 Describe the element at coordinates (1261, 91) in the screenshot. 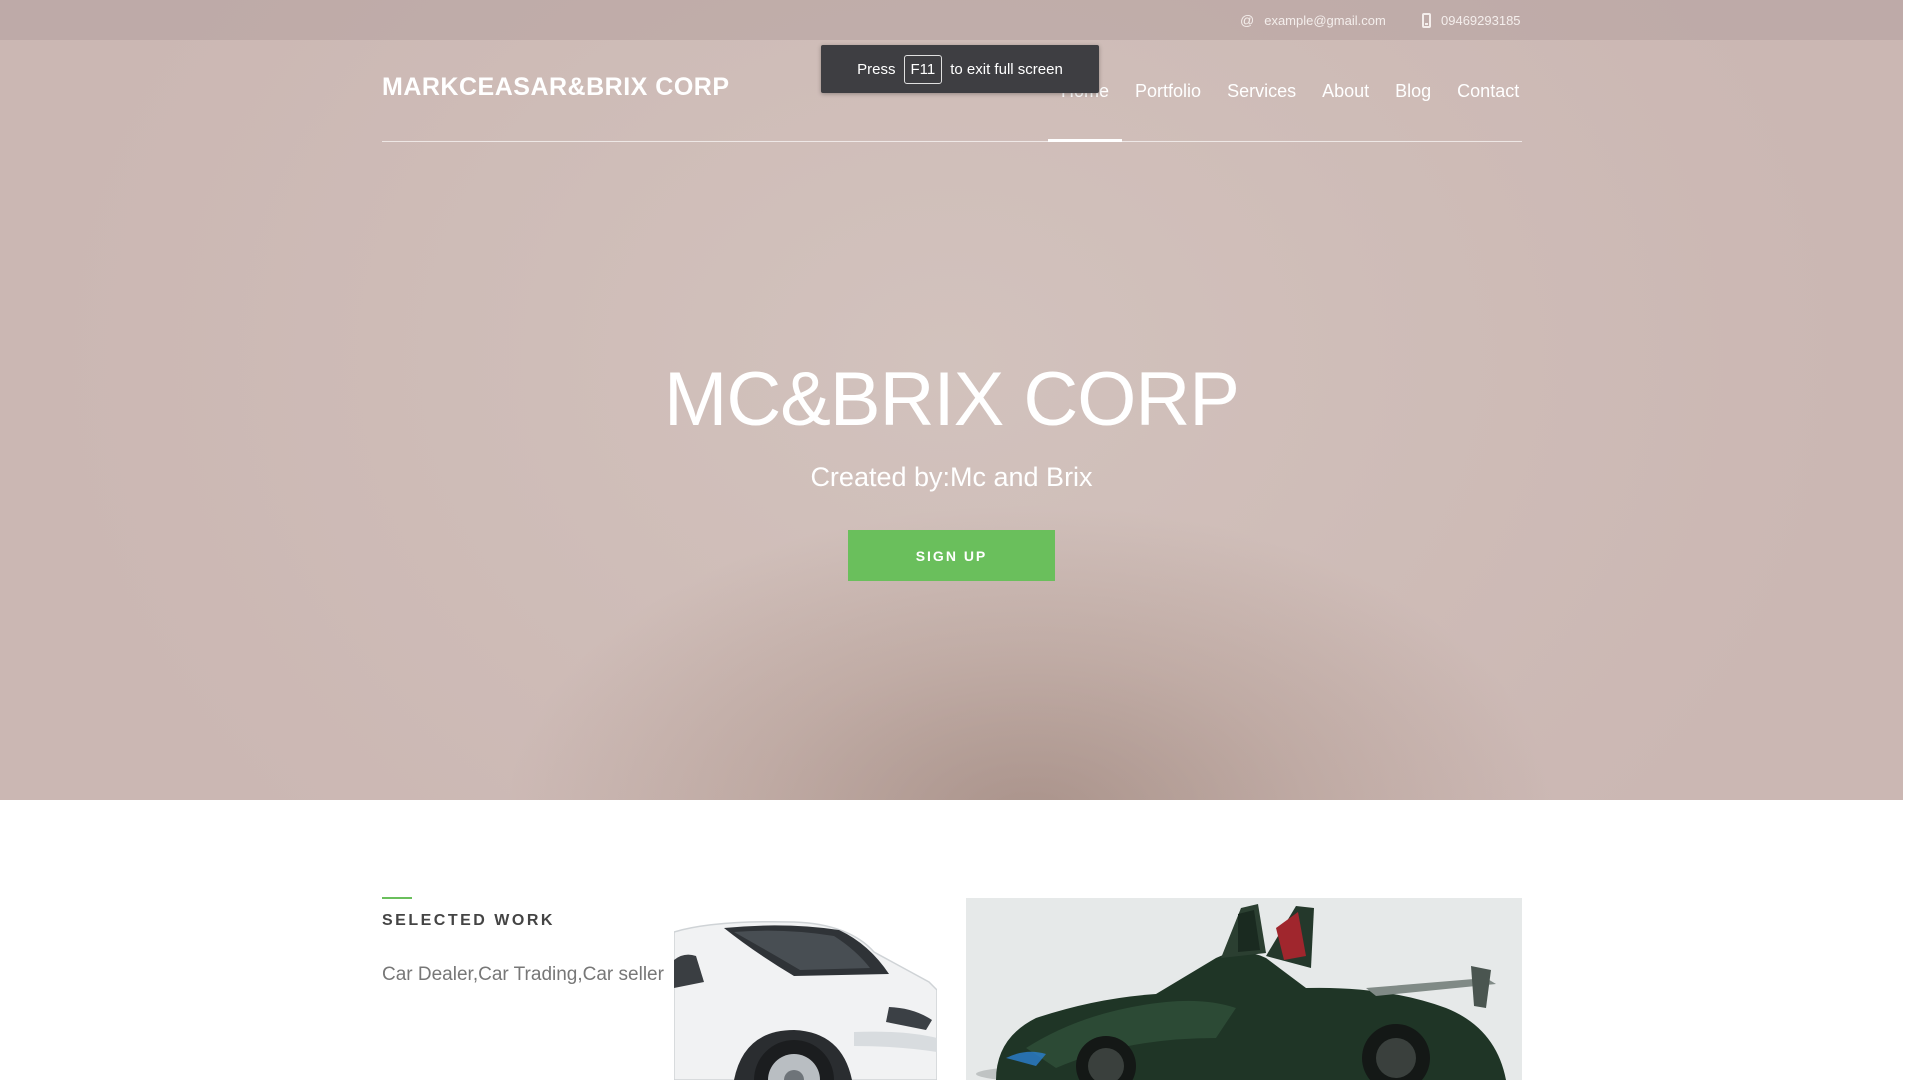

I see `nav-item-services: Services` at that location.